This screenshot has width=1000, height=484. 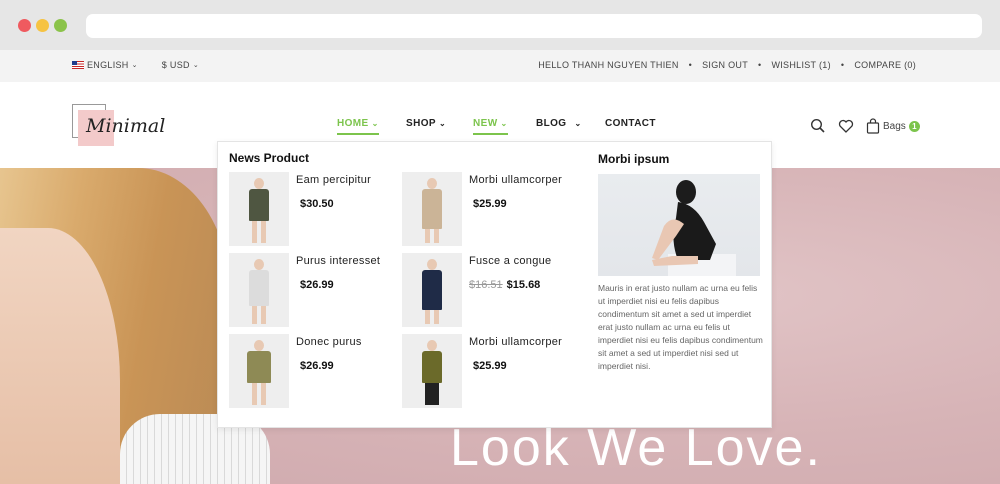 I want to click on product-card: Donec purus $26.99, so click(x=314, y=372).